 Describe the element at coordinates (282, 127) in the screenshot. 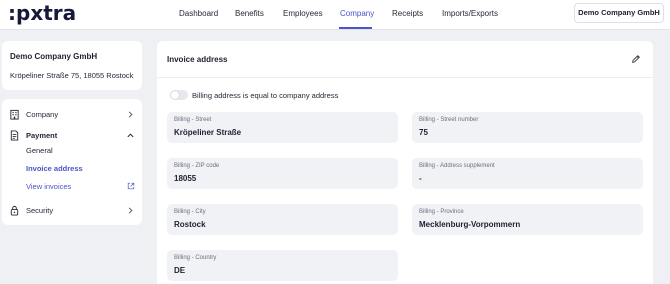

I see `field-billing-street: Billing - Street Kröpeliner Straße` at that location.